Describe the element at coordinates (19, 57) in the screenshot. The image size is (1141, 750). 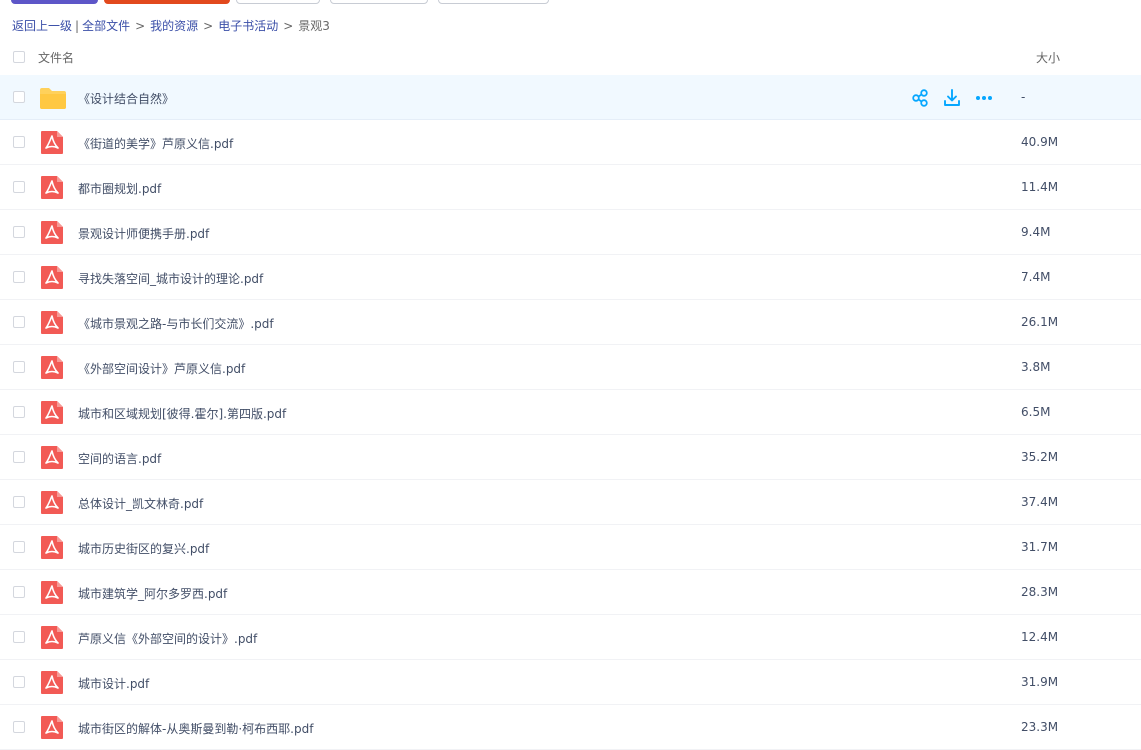
I see `select-all-checkbox` at that location.